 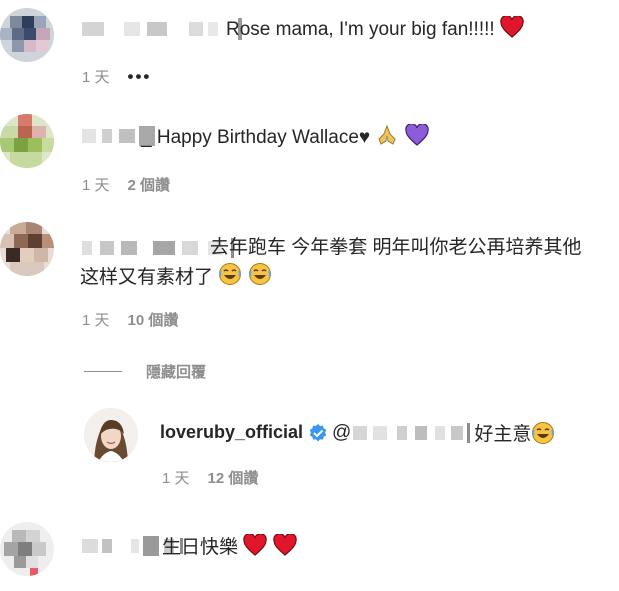 I want to click on verified-badge-icon, so click(x=318, y=432).